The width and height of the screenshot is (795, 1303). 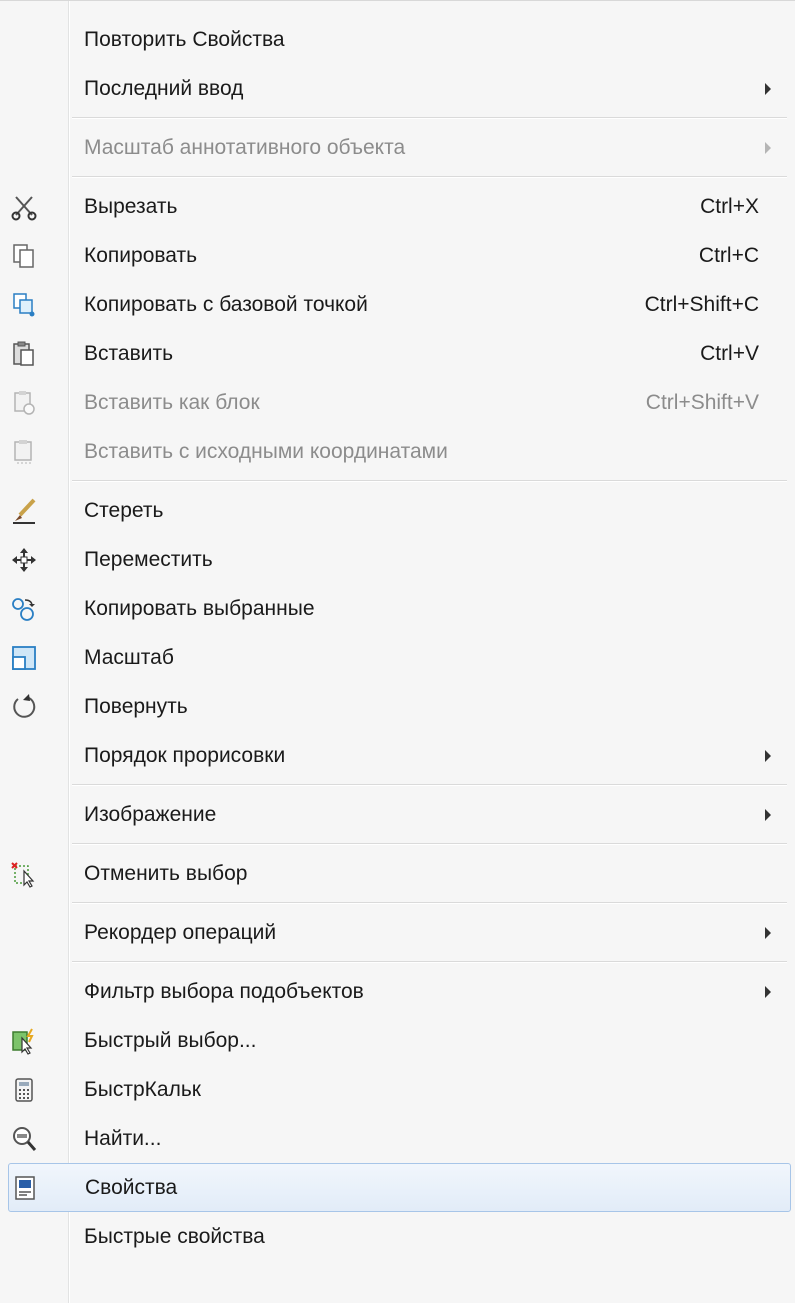 What do you see at coordinates (728, 255) in the screenshot?
I see `shortcut-text: Ctrl+C` at bounding box center [728, 255].